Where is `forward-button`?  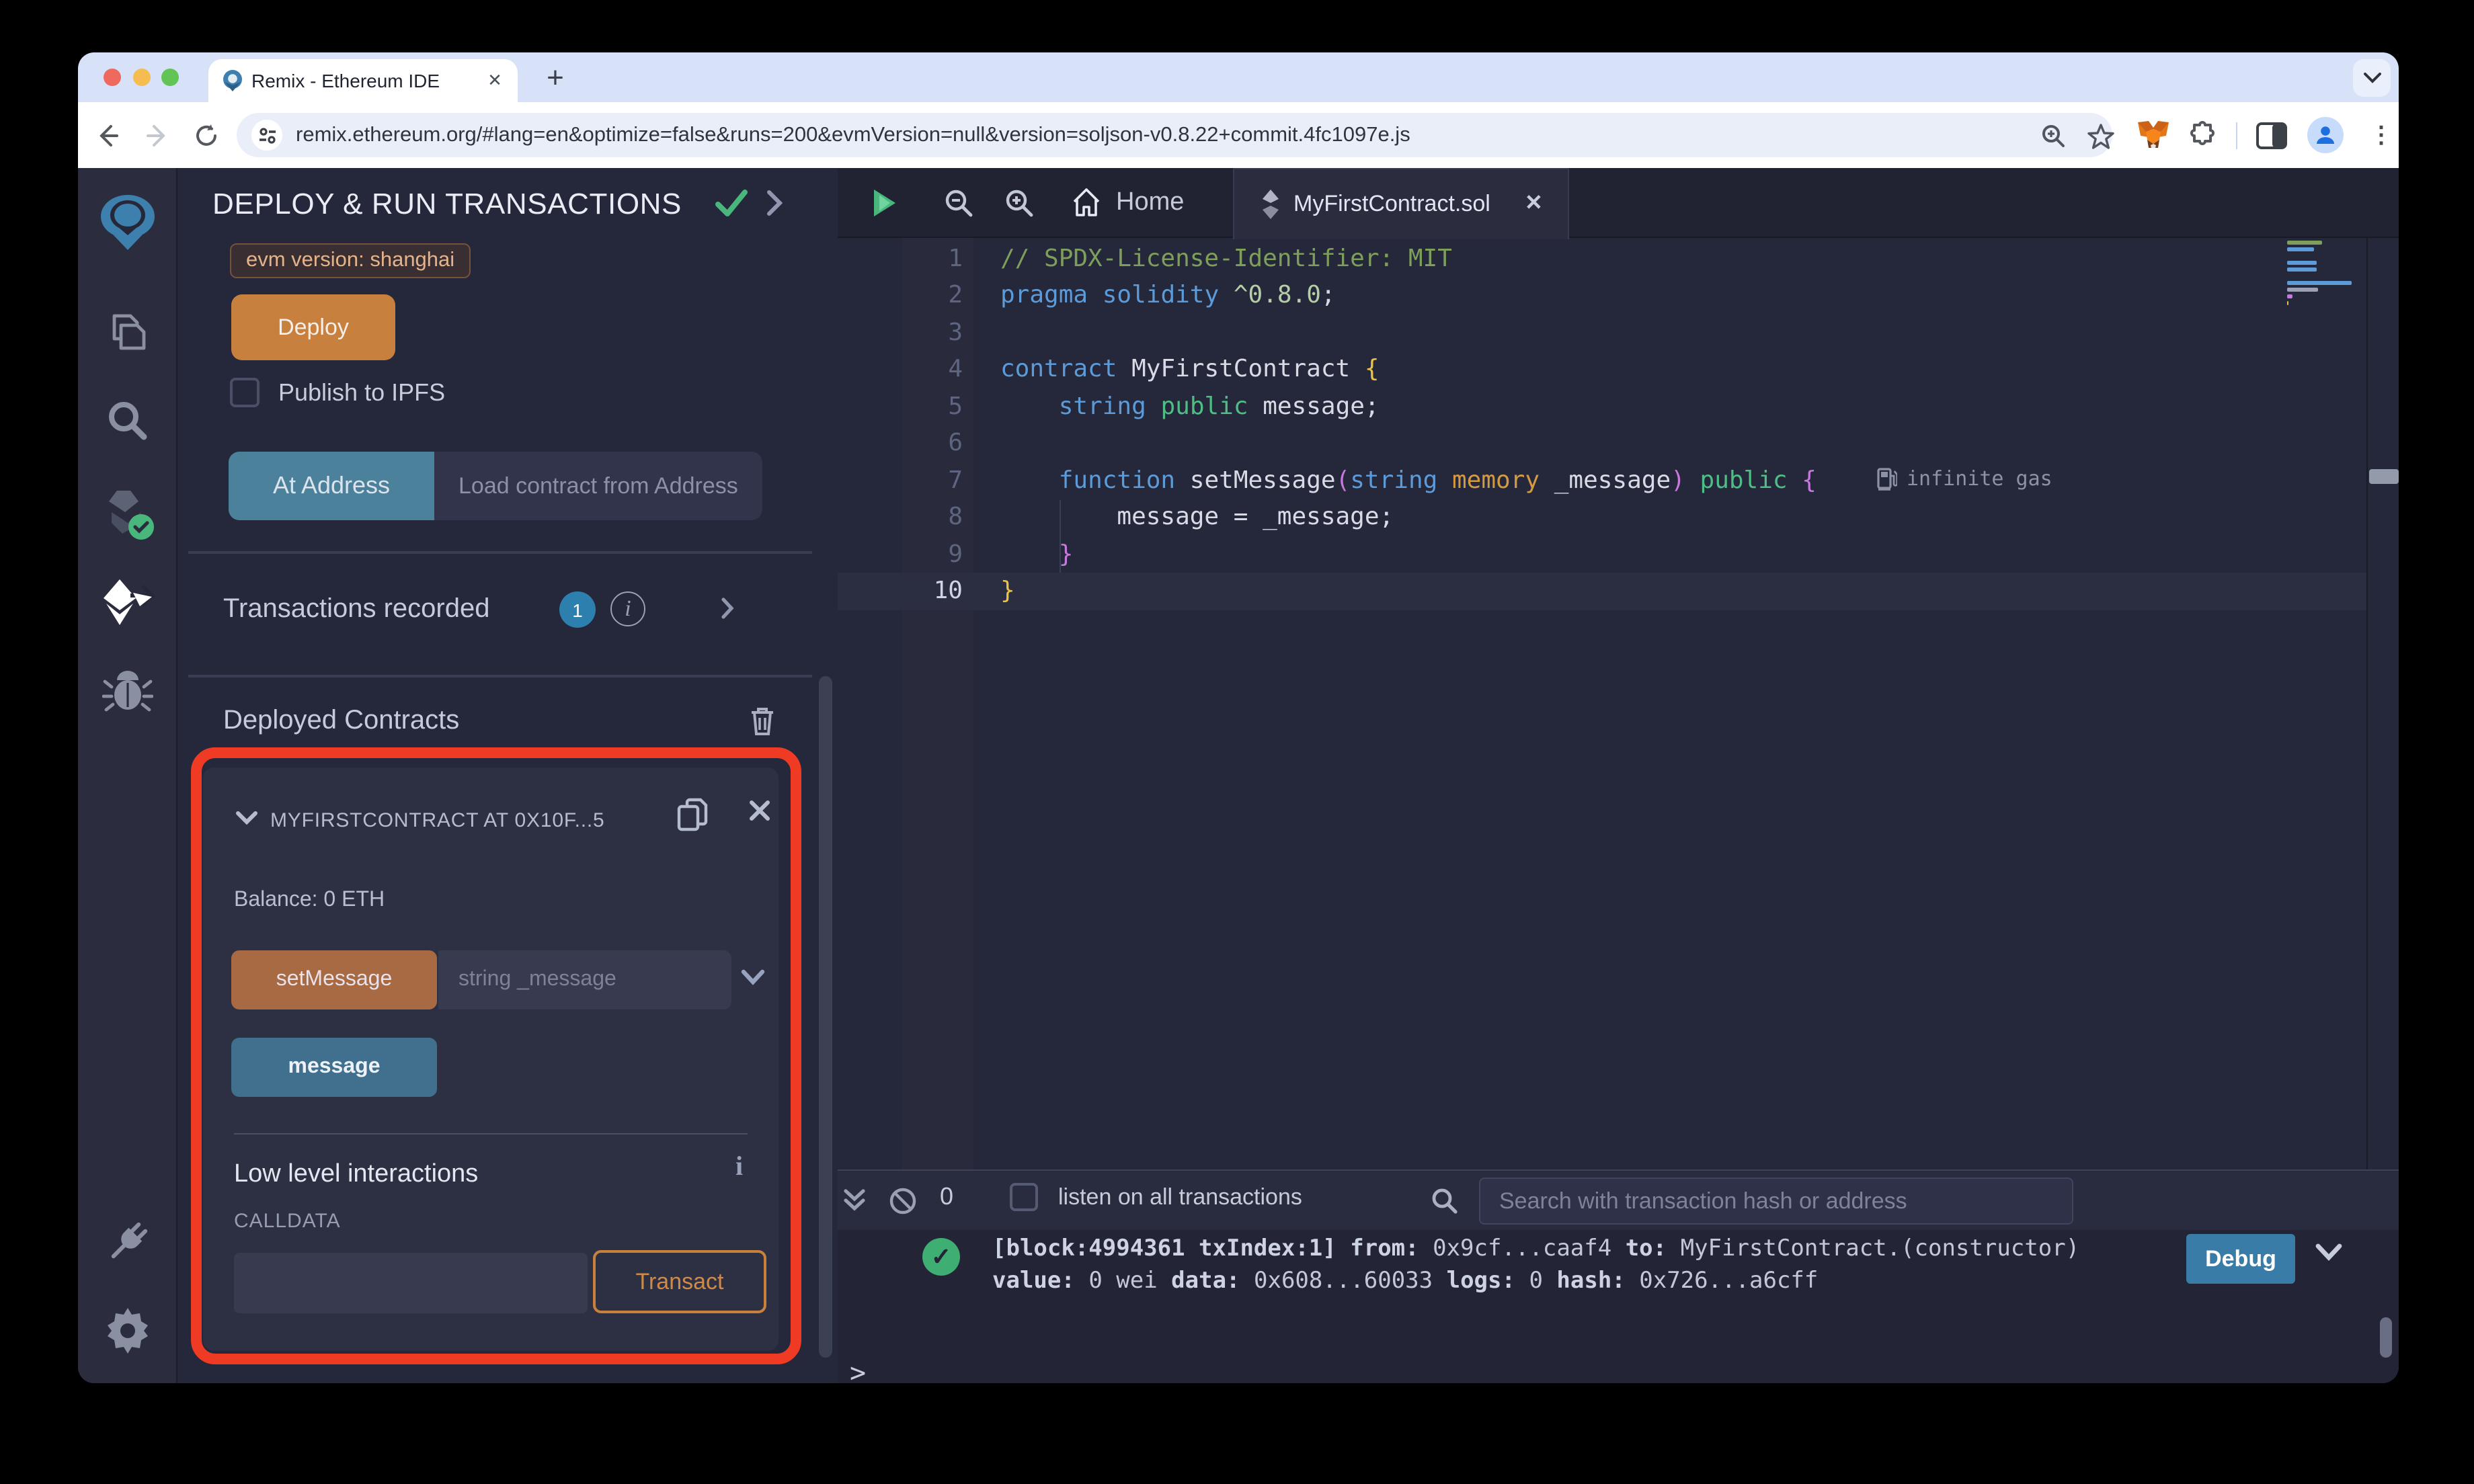 forward-button is located at coordinates (157, 136).